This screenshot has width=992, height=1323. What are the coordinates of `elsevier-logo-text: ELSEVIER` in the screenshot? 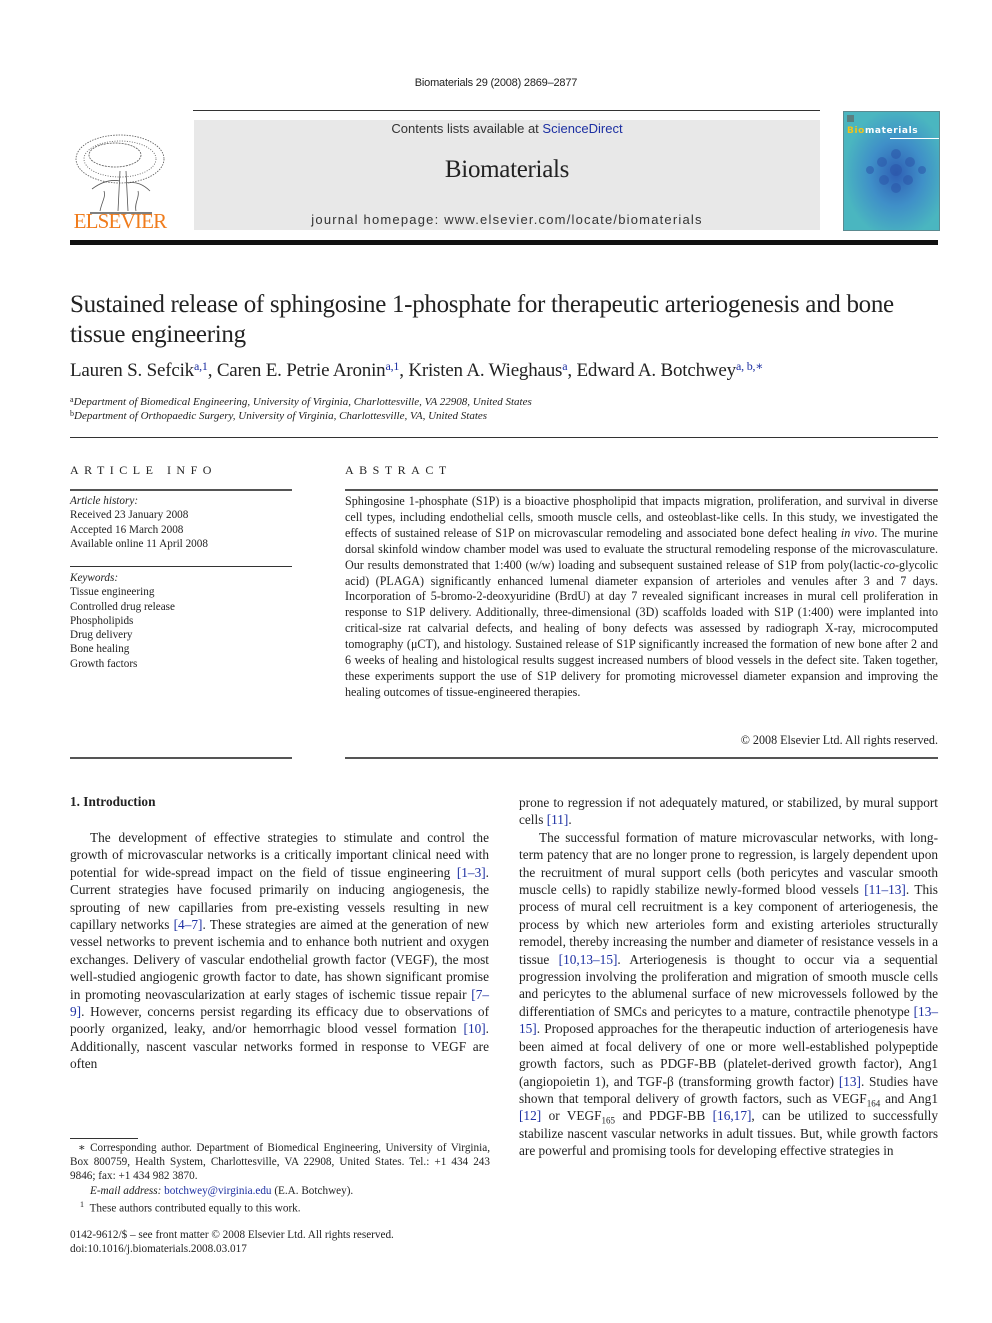 It's located at (120, 221).